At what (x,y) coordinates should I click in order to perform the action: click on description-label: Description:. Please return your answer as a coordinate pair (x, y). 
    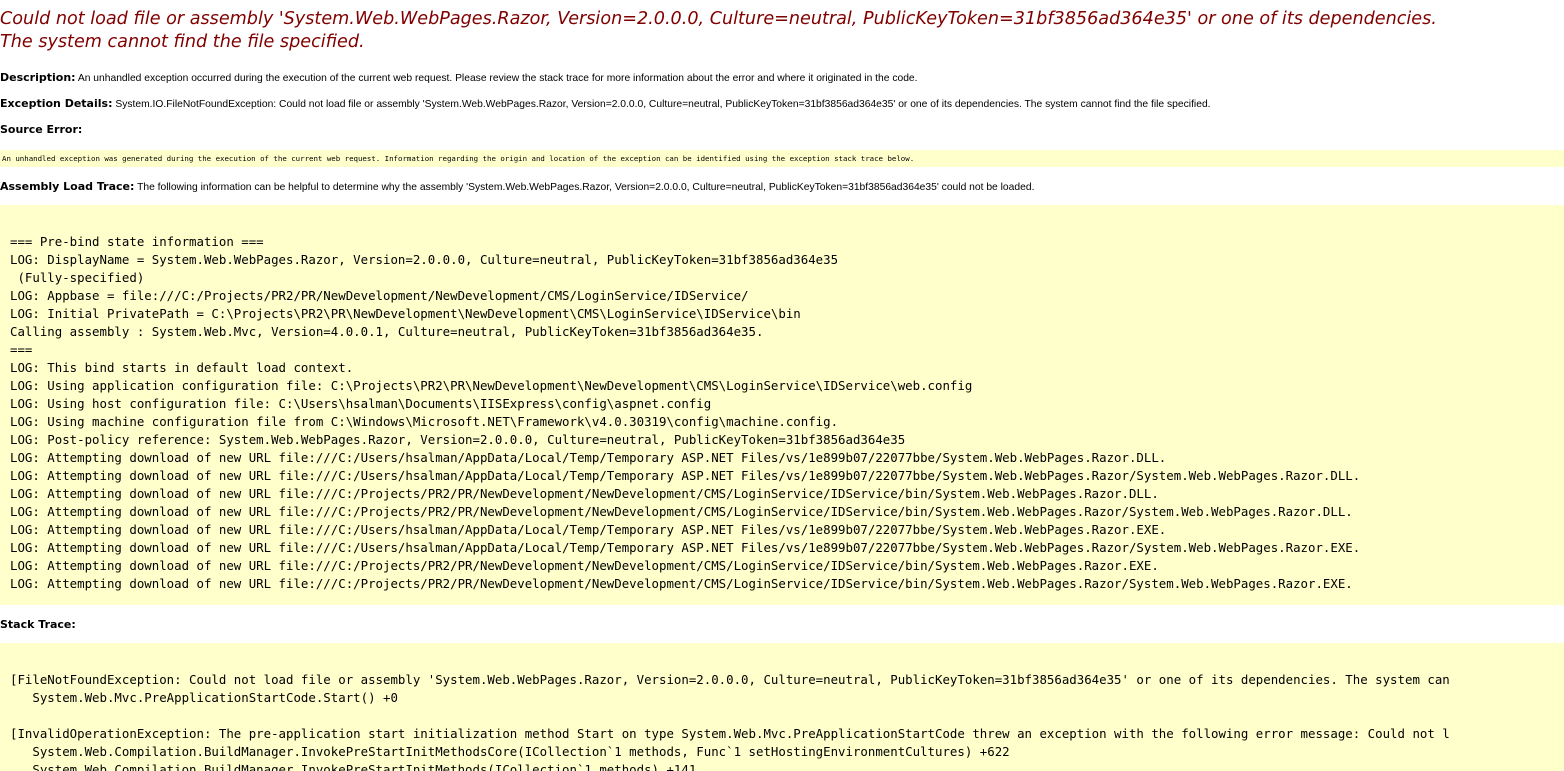
    Looking at the image, I should click on (38, 77).